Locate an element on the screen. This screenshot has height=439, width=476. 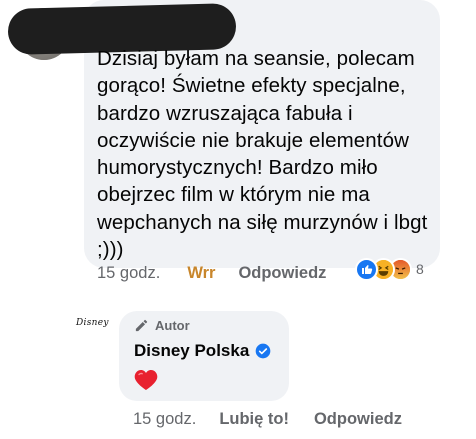
reply-button-2: Odpowiedz is located at coordinates (358, 419).